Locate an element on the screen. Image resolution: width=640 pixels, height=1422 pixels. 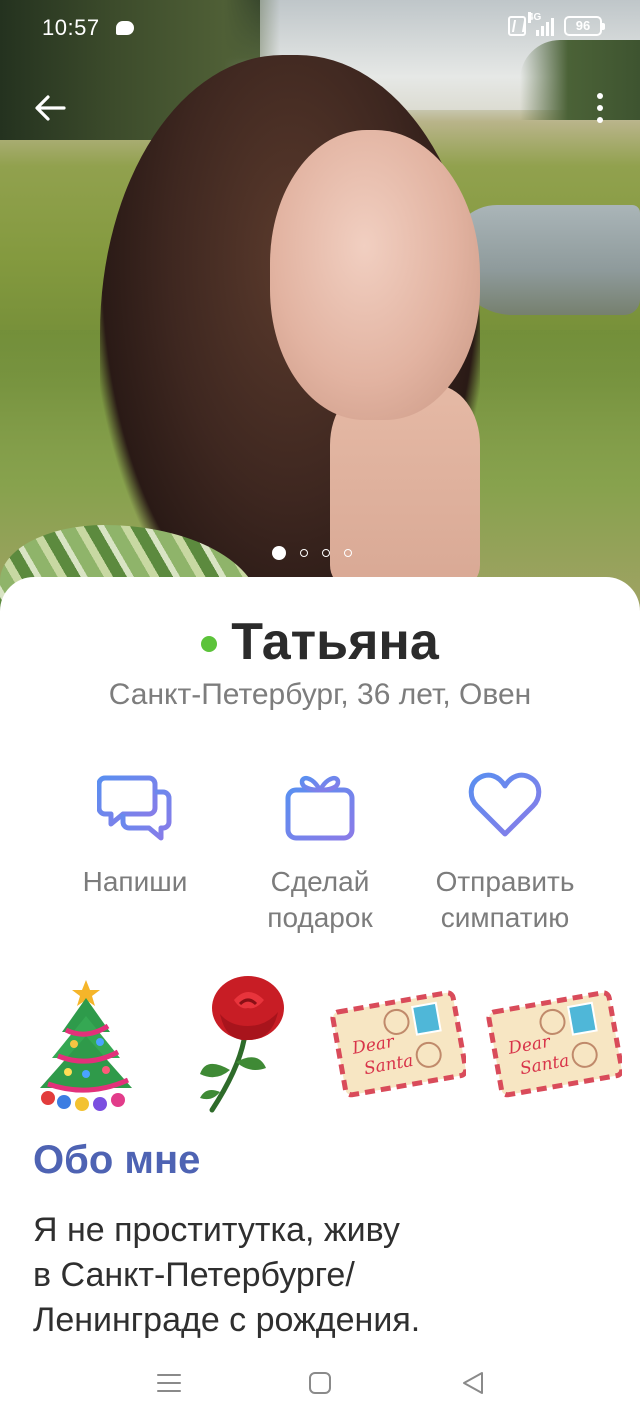
send-like-label-line1: Отправить is located at coordinates (505, 881).